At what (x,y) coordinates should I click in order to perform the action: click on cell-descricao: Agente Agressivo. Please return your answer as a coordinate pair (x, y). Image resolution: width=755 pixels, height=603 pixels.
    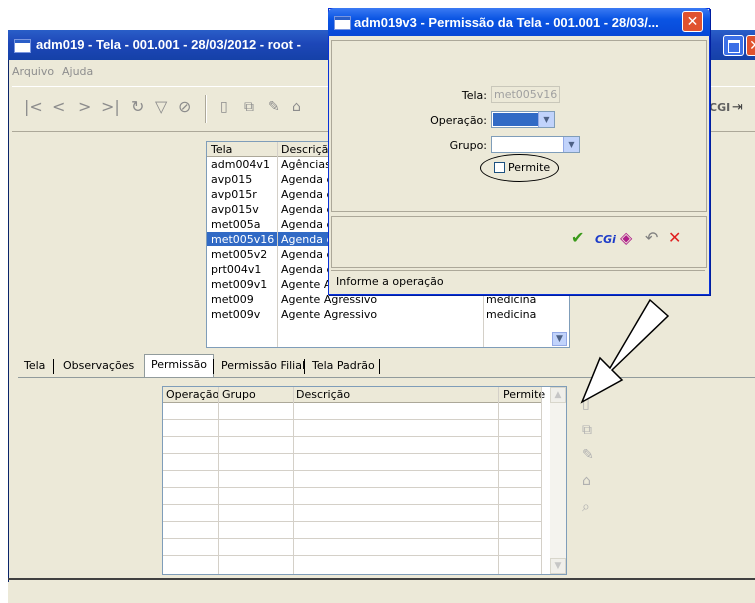
    Looking at the image, I should click on (329, 314).